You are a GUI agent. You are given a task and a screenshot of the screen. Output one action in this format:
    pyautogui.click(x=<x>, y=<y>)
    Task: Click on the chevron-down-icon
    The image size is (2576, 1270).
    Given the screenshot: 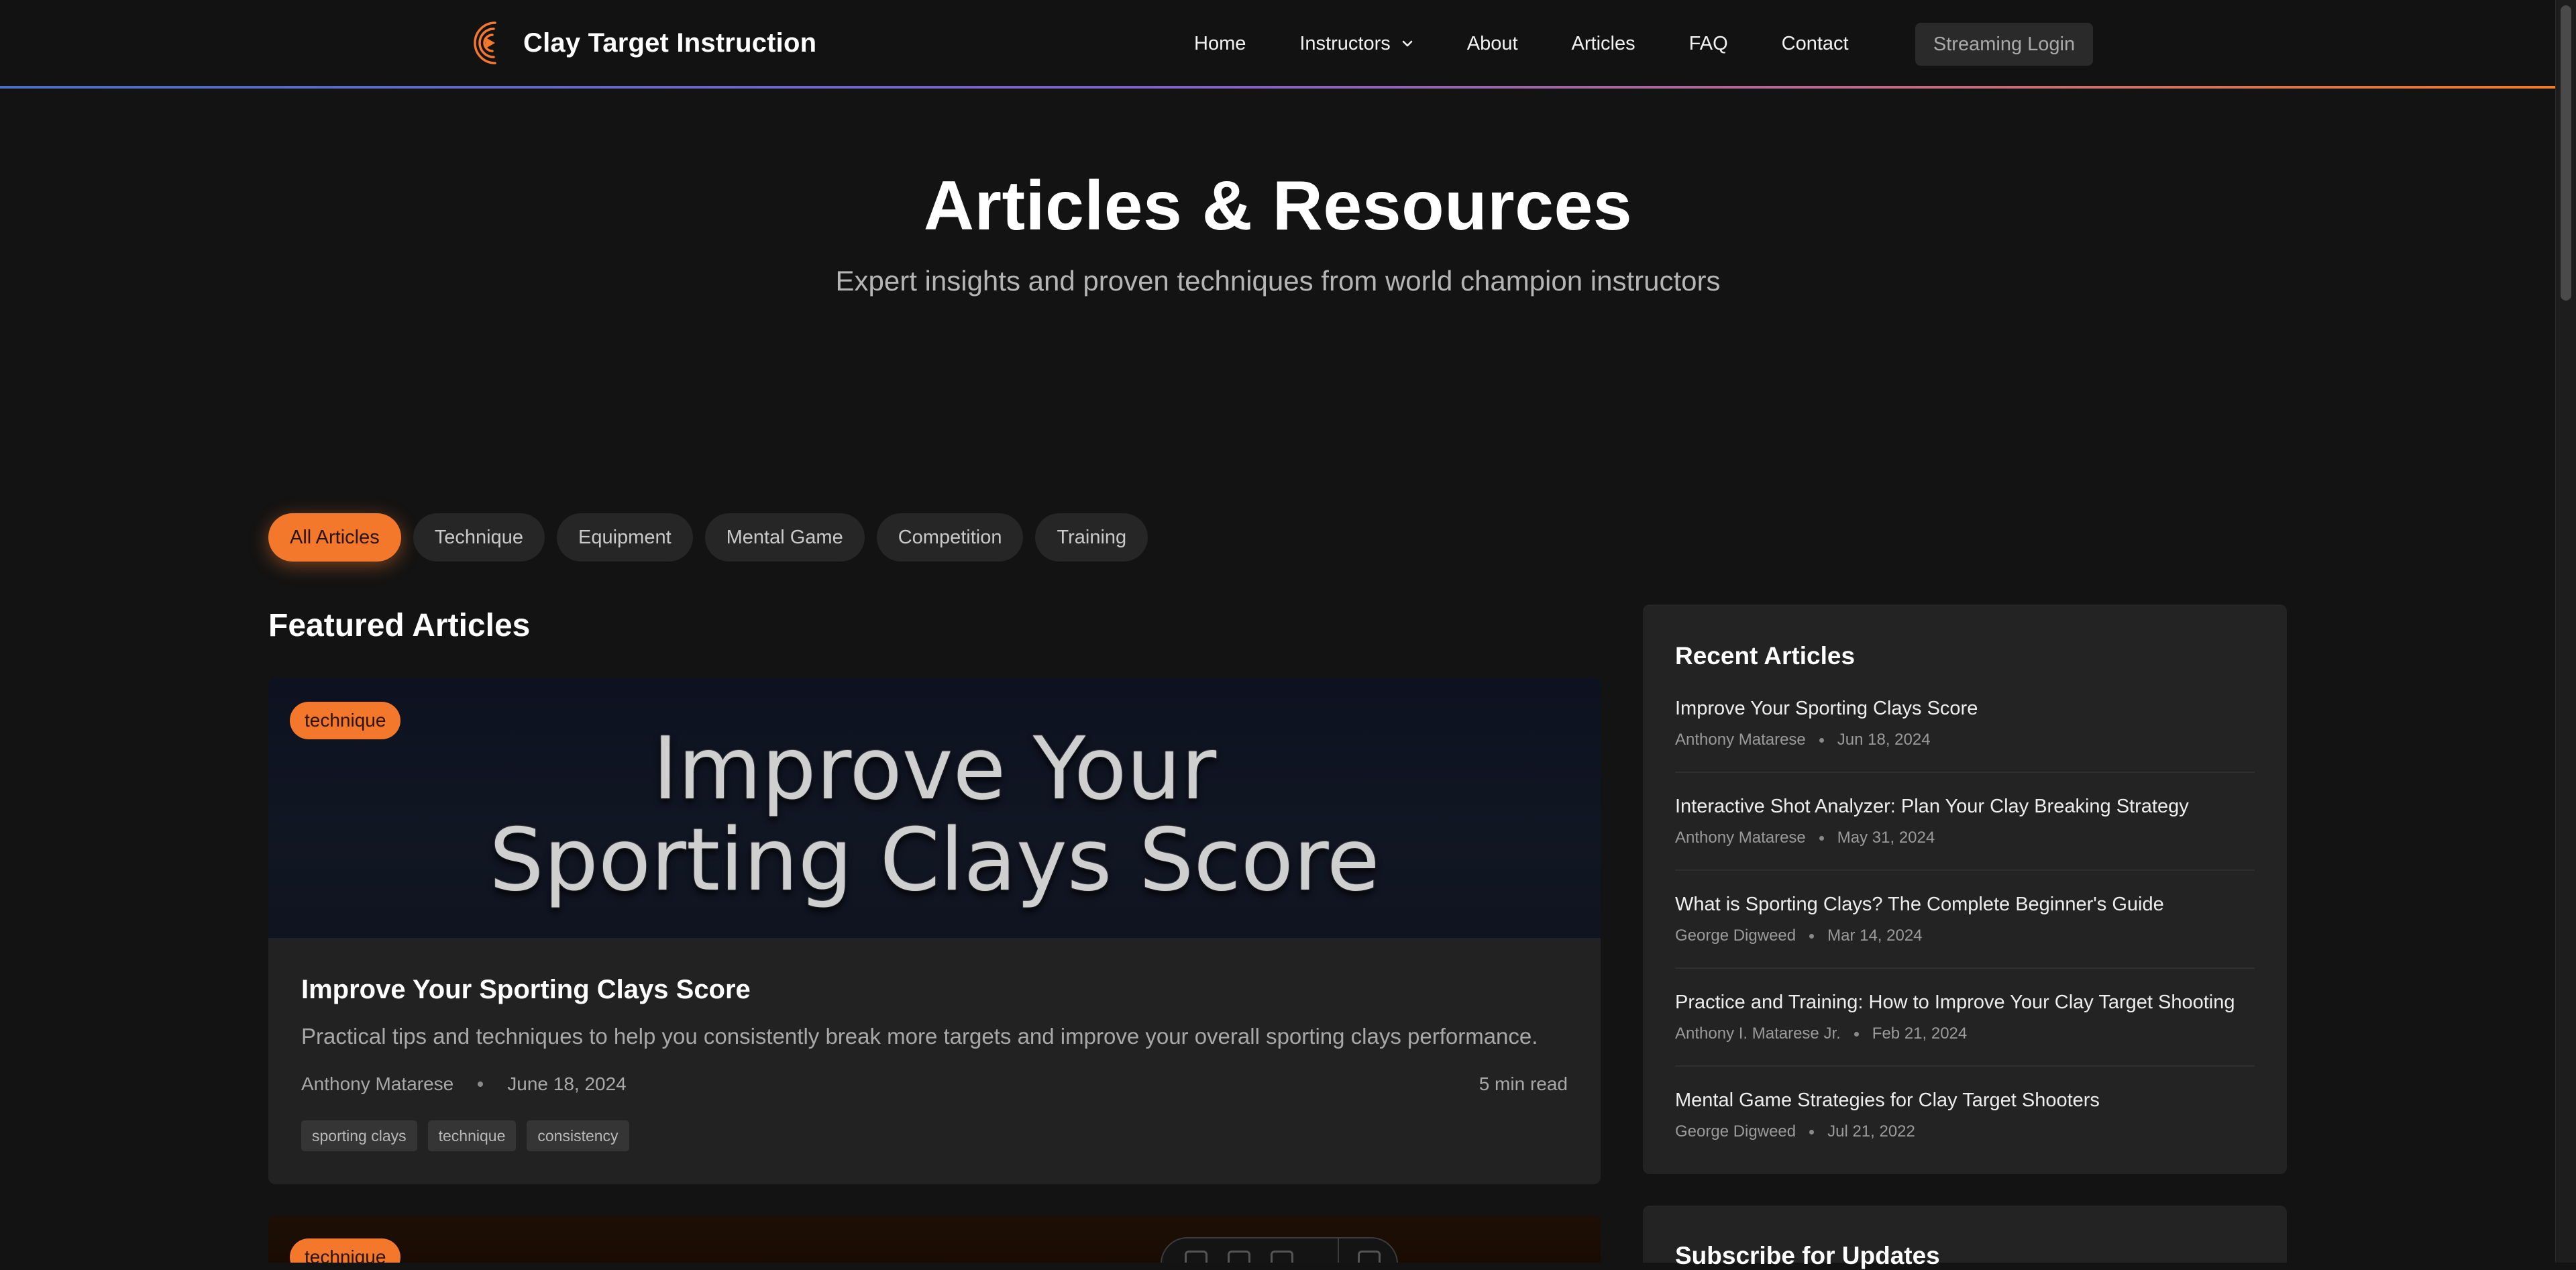 What is the action you would take?
    pyautogui.click(x=1407, y=43)
    